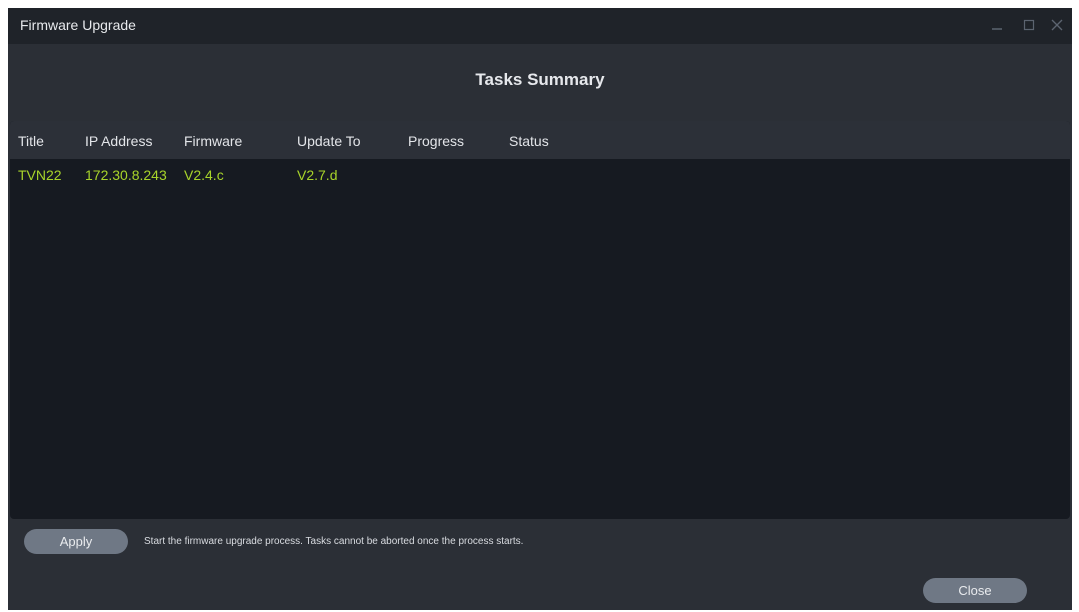  Describe the element at coordinates (40, 175) in the screenshot. I see `cell-title: TVN22` at that location.